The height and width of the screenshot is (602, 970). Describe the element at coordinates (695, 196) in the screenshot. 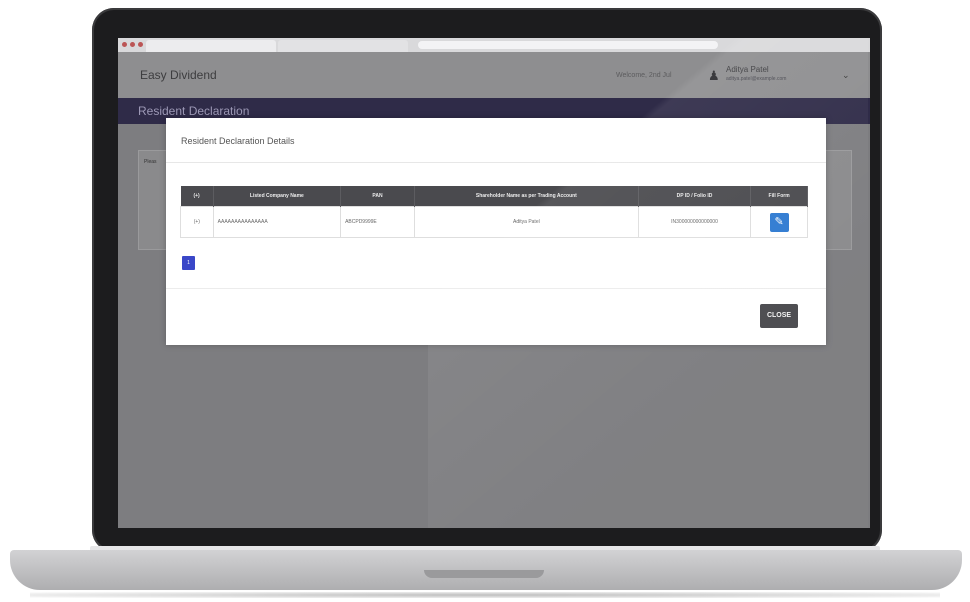

I see `col-dp-id: DP ID / Folio ID` at that location.